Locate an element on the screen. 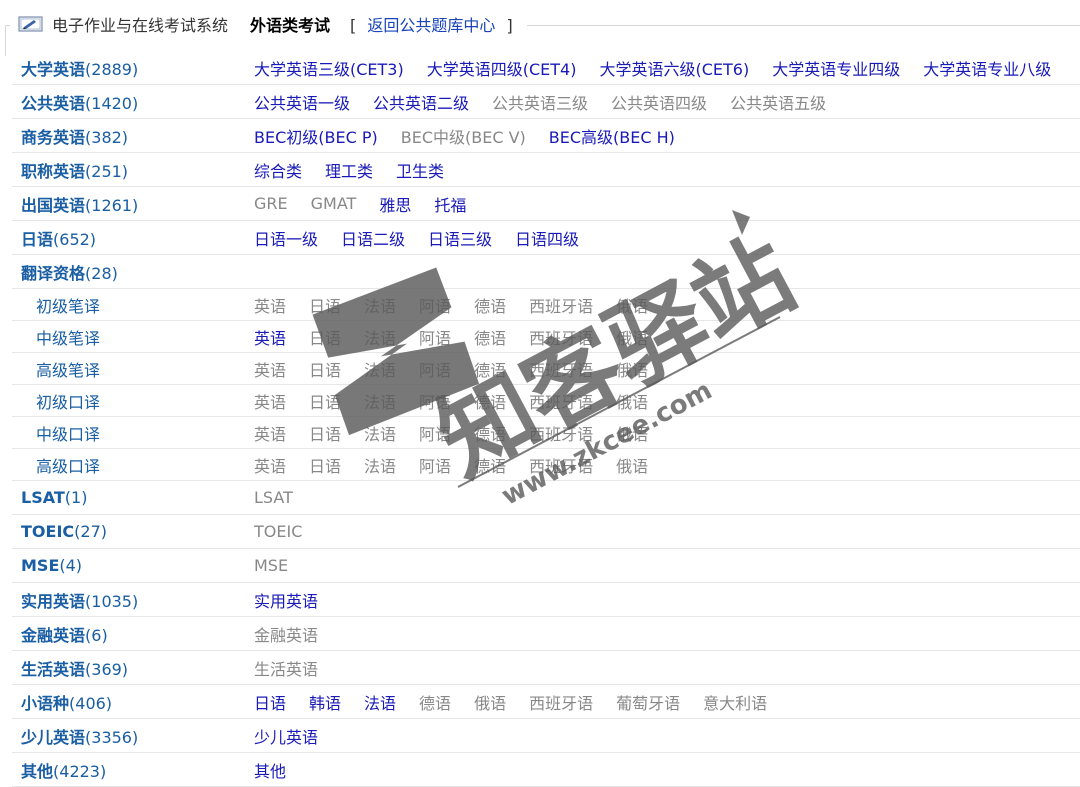 The height and width of the screenshot is (787, 1080). exam-link: BEC高级(BEC H) is located at coordinates (612, 136).